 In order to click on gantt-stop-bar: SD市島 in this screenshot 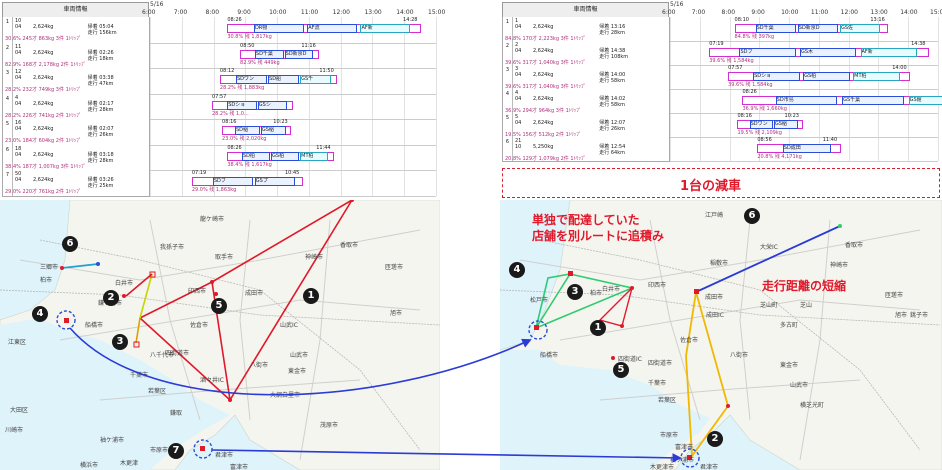, I will do `click(806, 100)`.